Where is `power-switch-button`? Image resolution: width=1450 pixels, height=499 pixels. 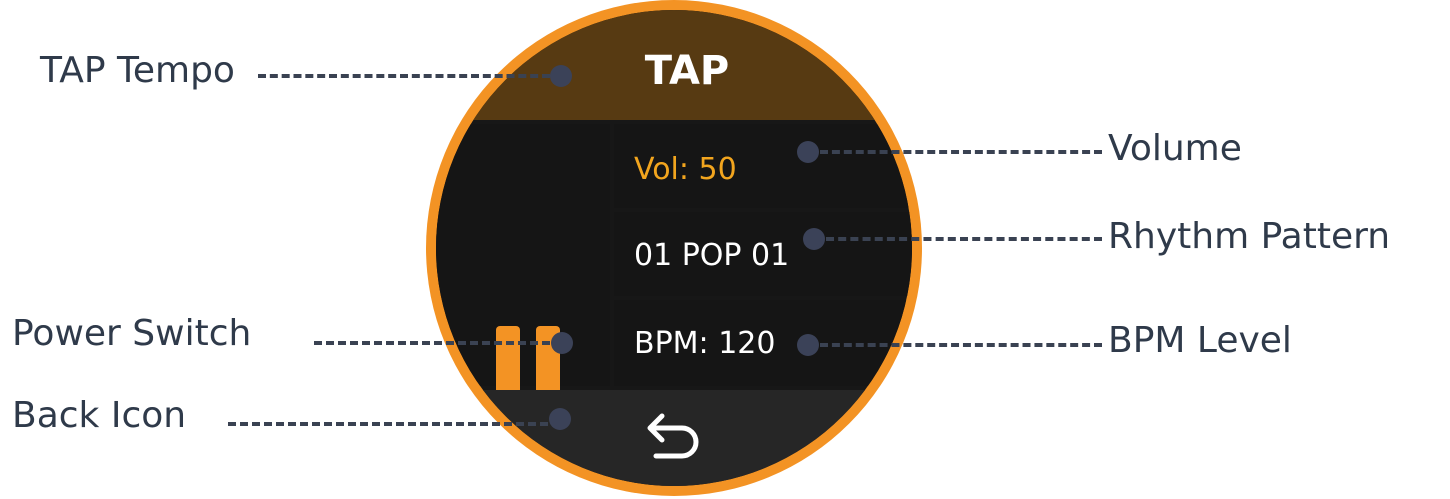 power-switch-button is located at coordinates (523, 267).